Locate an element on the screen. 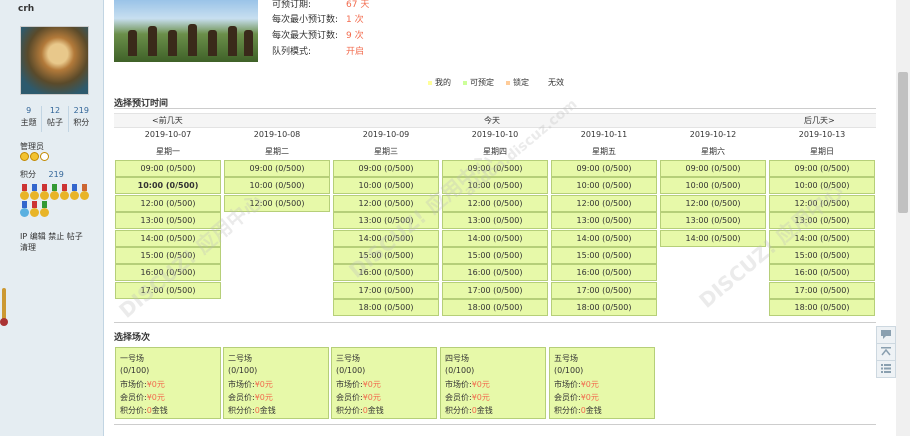  stat-points: 219 积分 is located at coordinates (81, 119).